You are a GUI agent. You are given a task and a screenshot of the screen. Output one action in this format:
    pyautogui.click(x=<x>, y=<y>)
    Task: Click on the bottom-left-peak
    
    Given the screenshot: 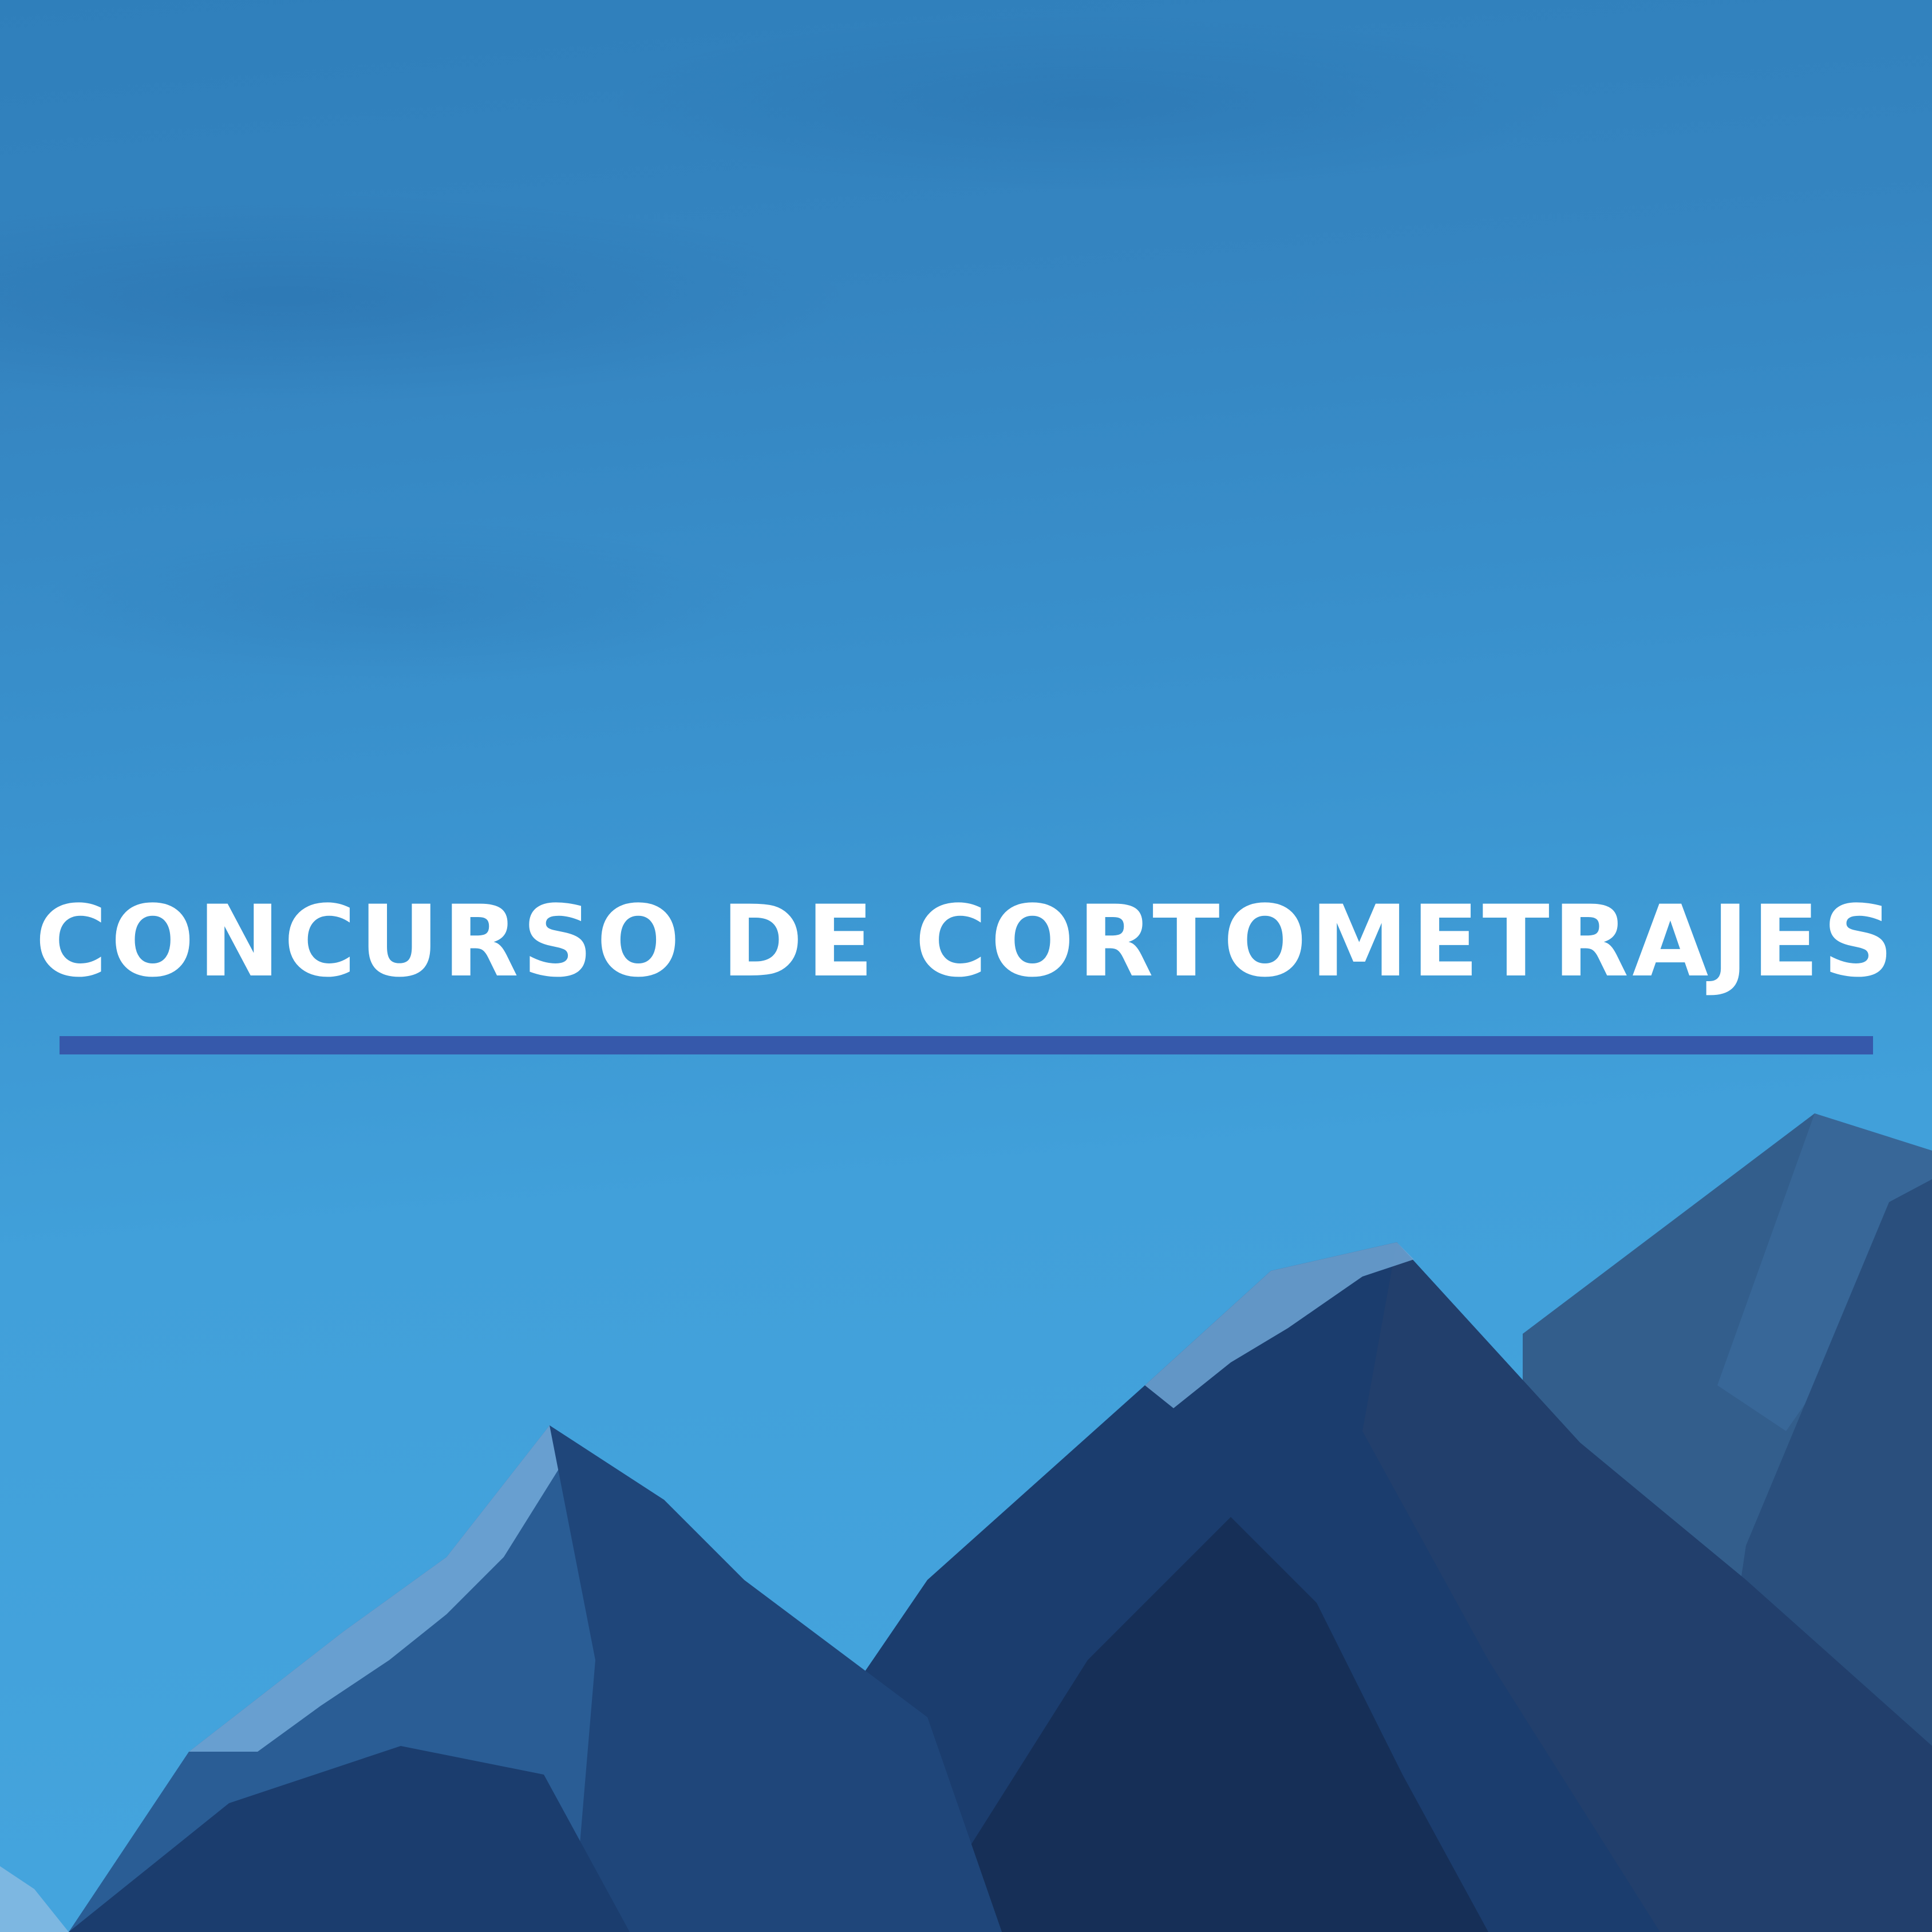 What is the action you would take?
    pyautogui.click(x=34, y=1899)
    